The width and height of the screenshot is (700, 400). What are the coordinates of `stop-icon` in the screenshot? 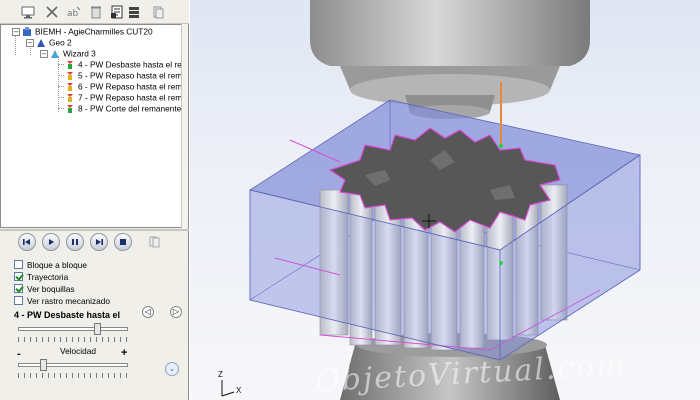 It's located at (123, 242).